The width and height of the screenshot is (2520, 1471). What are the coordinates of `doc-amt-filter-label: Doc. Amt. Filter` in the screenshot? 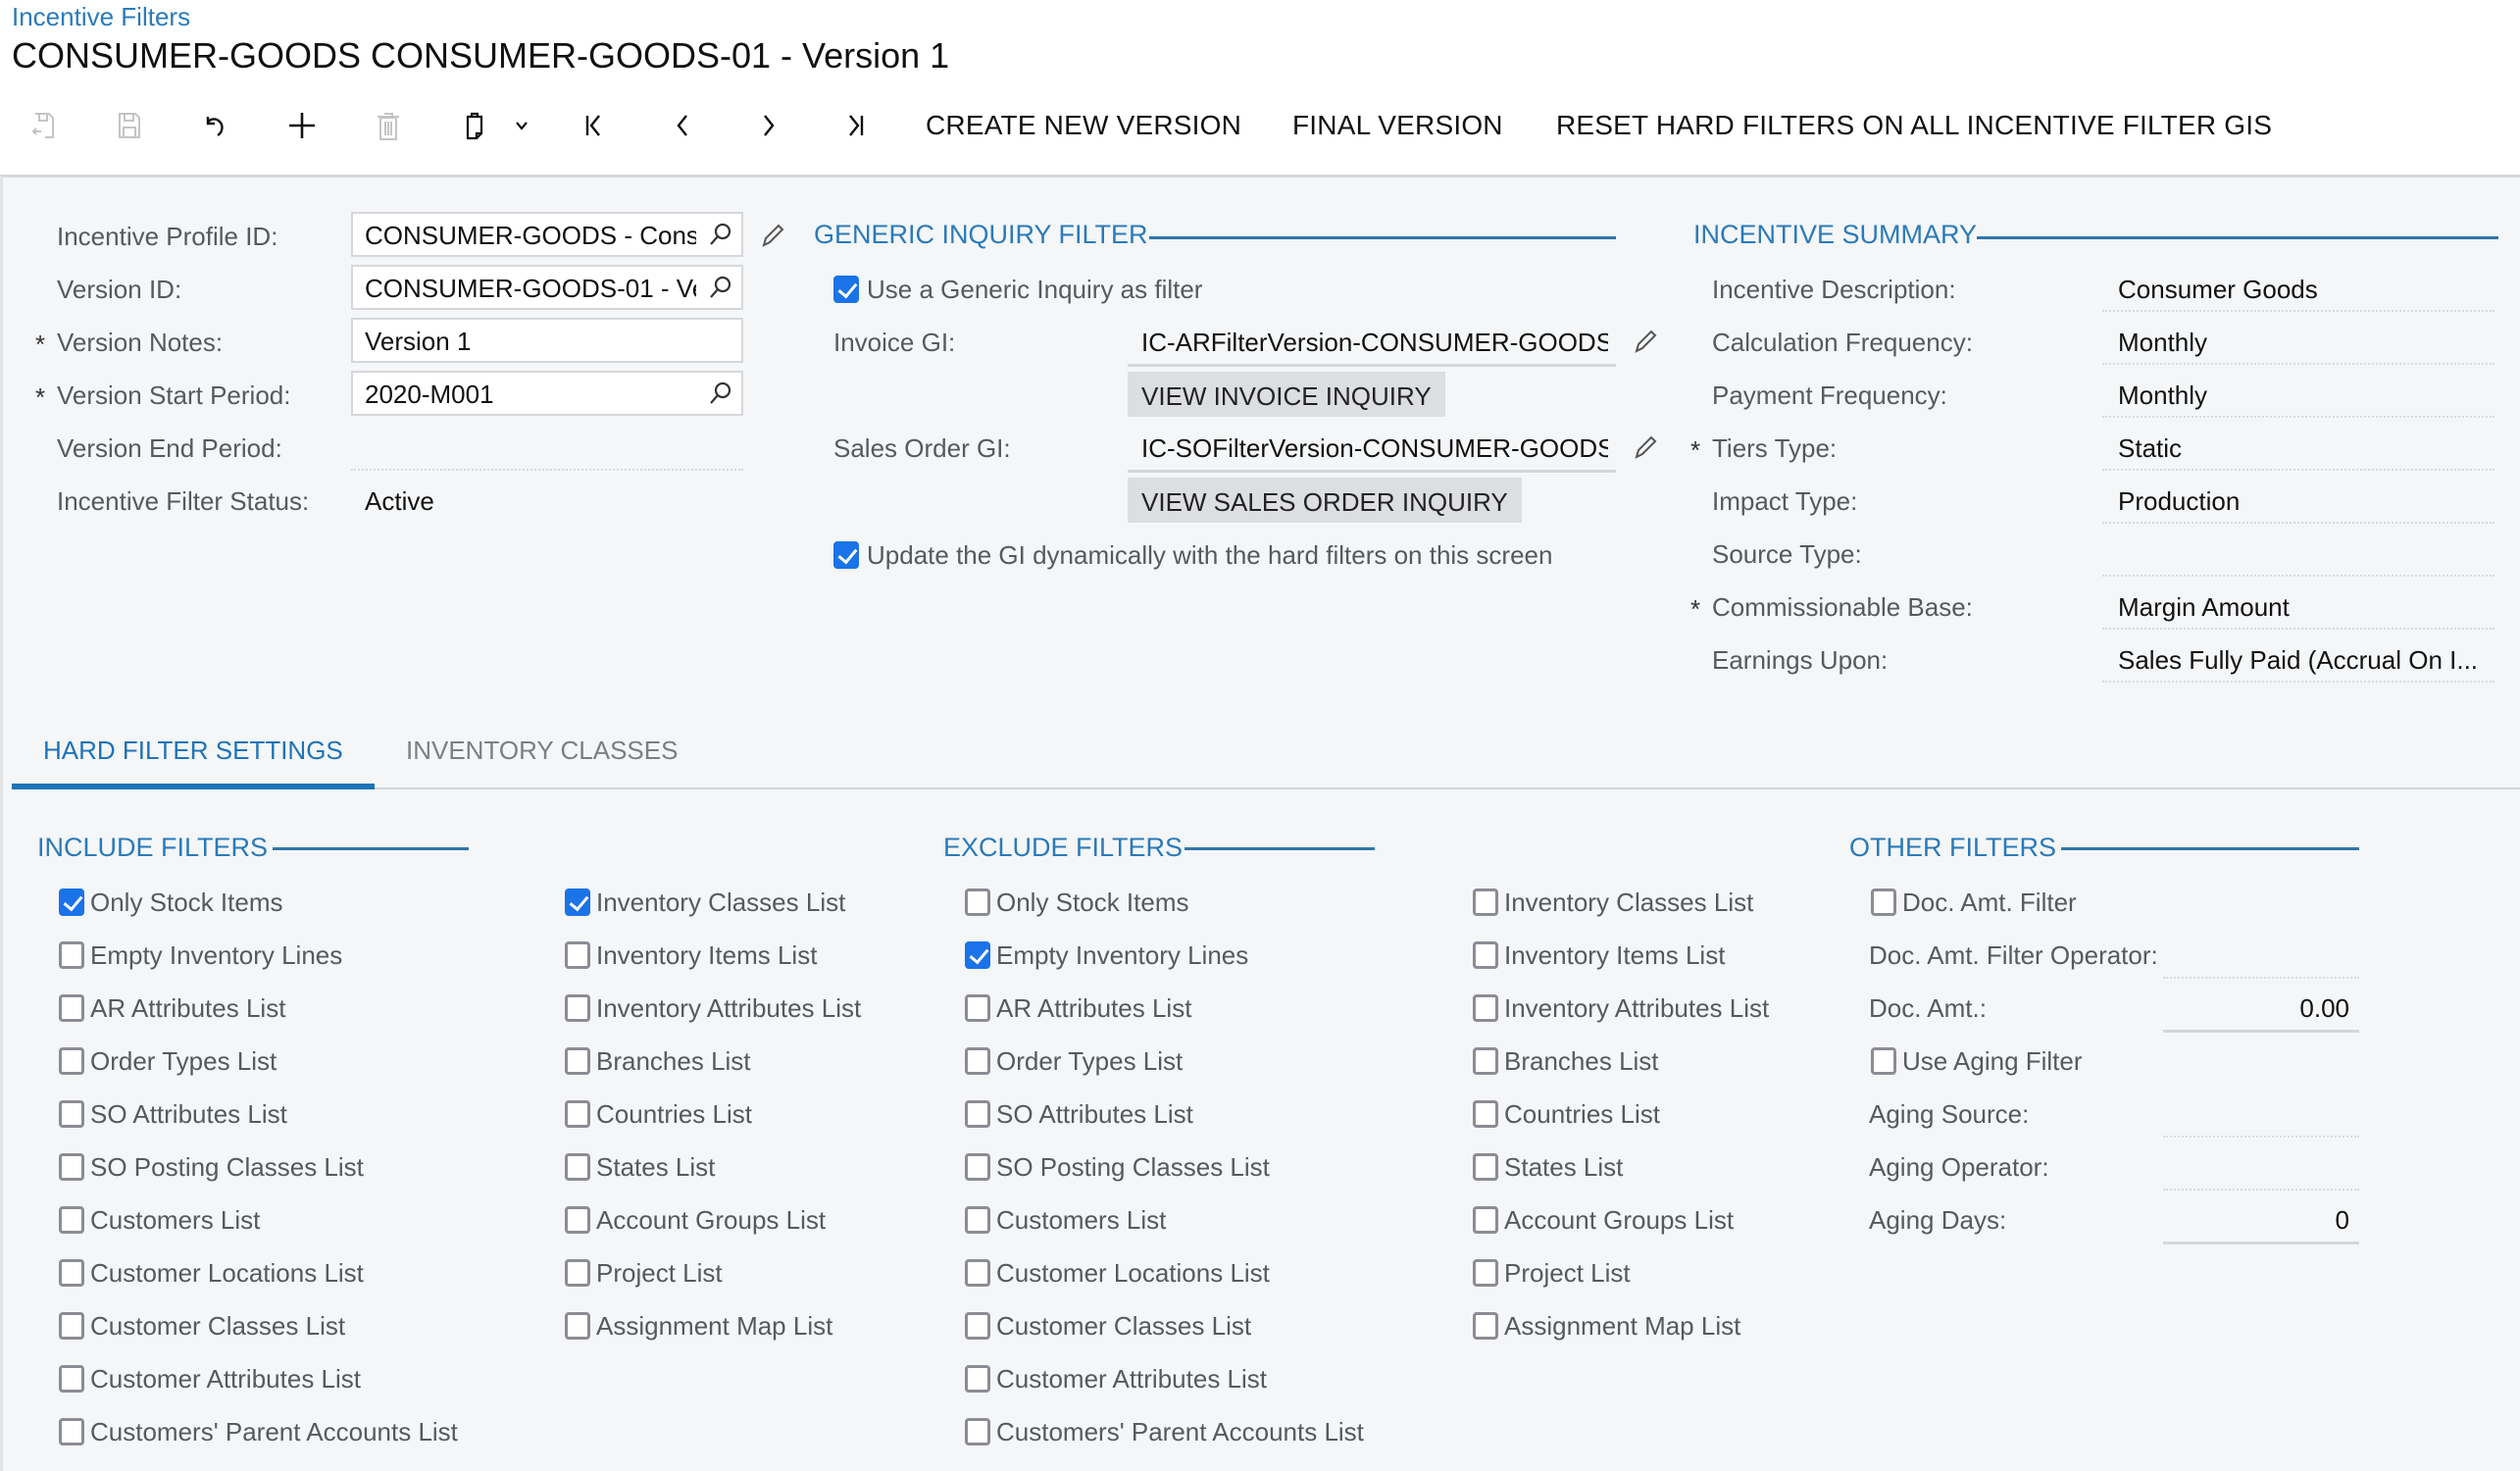 It's located at (1989, 903).